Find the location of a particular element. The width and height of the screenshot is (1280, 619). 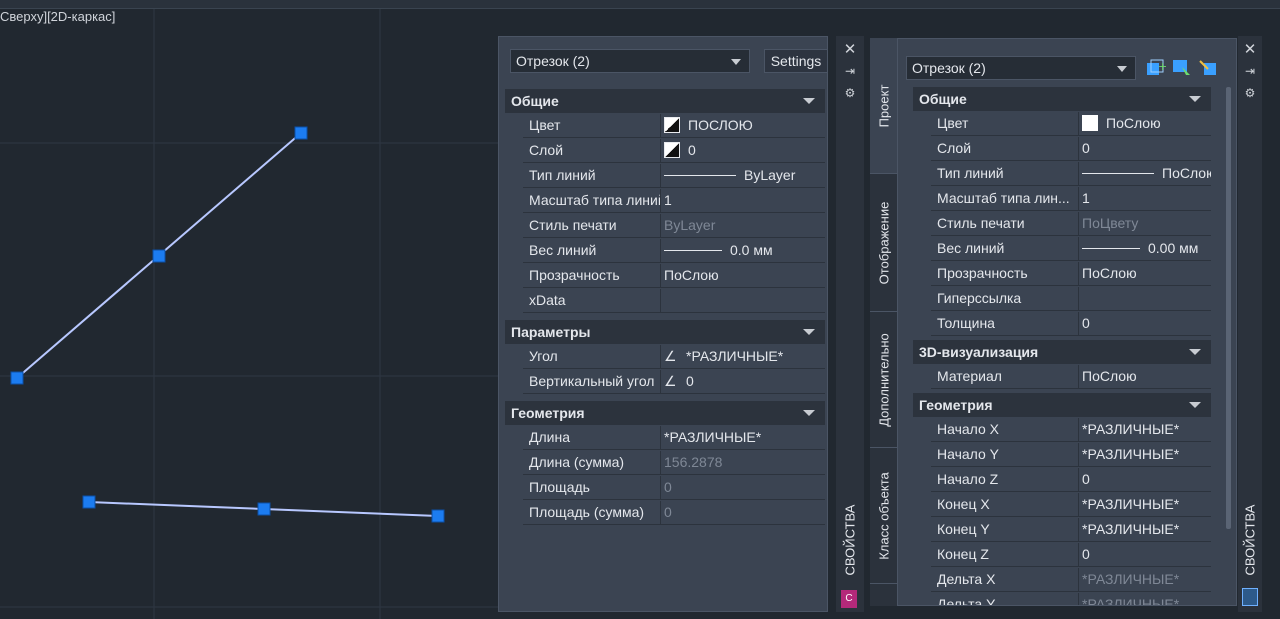

property-row: xData is located at coordinates (674, 301).